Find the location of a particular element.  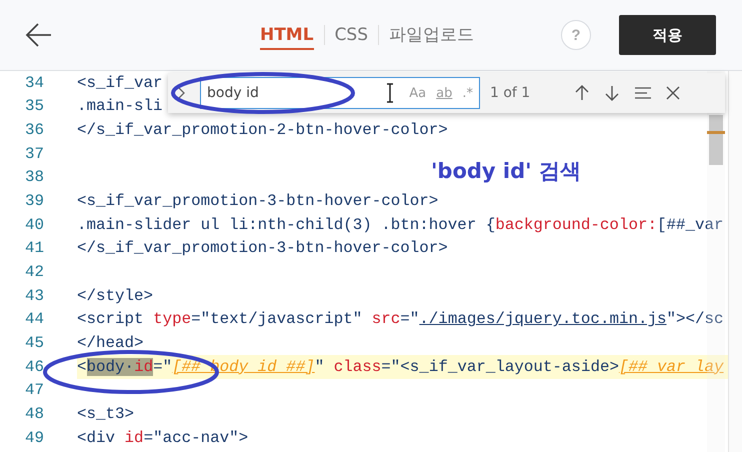

annotation-label: 'body id' 검색 is located at coordinates (506, 171).